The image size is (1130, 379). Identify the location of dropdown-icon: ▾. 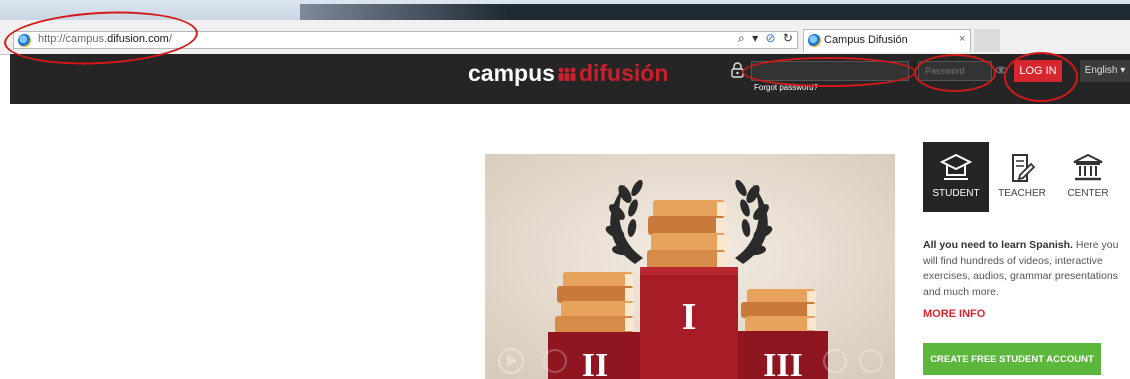
(755, 38).